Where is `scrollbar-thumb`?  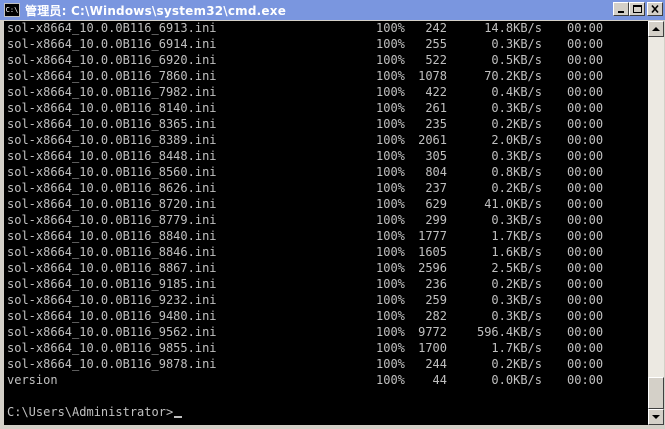
scrollbar-thumb is located at coordinates (656, 393).